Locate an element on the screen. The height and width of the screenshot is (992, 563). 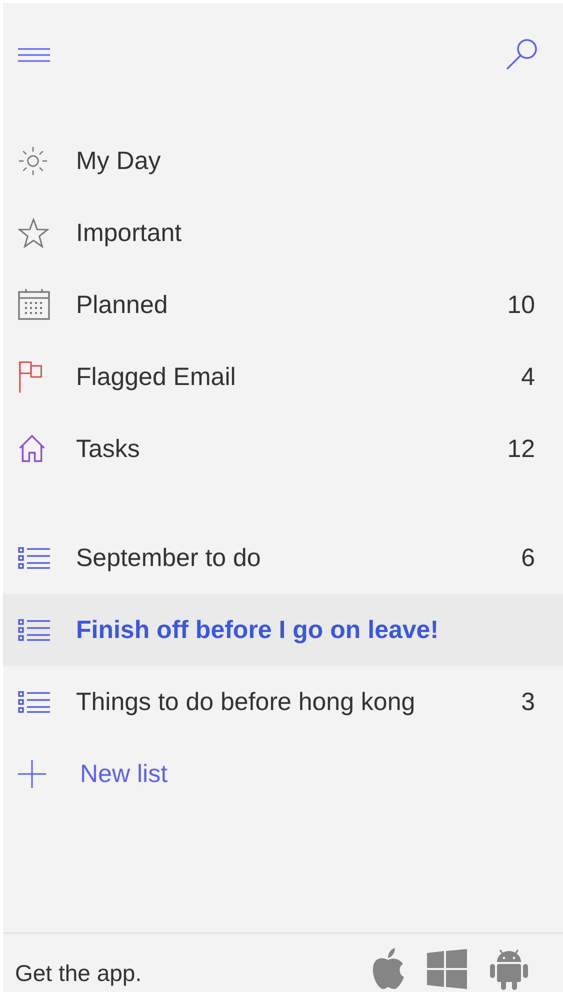
item-label: Finish off before I go on leave! is located at coordinates (258, 630).